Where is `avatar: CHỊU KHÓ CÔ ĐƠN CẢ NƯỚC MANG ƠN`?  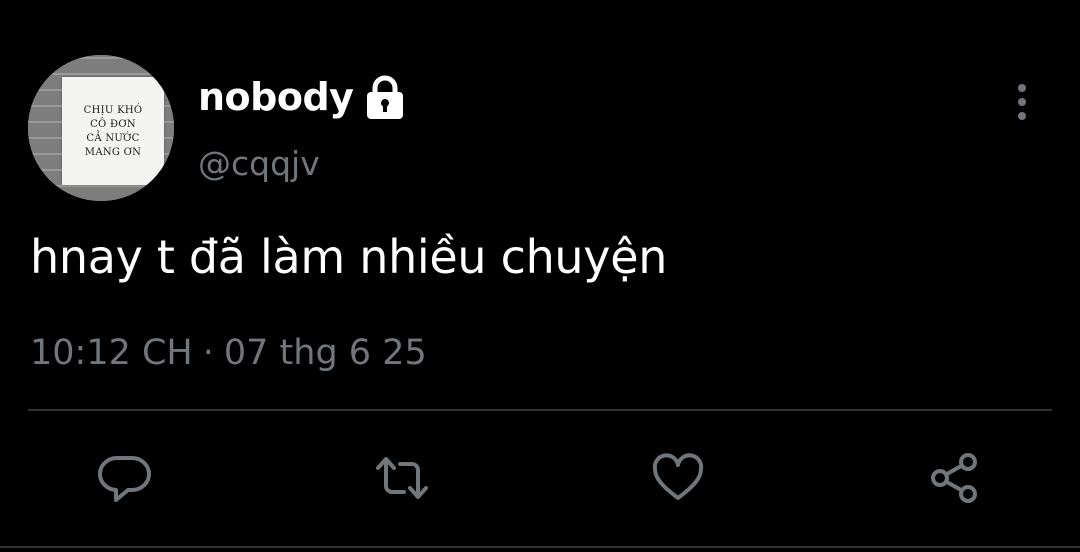 avatar: CHỊU KHÓ CÔ ĐƠN CẢ NƯỚC MANG ƠN is located at coordinates (101, 128).